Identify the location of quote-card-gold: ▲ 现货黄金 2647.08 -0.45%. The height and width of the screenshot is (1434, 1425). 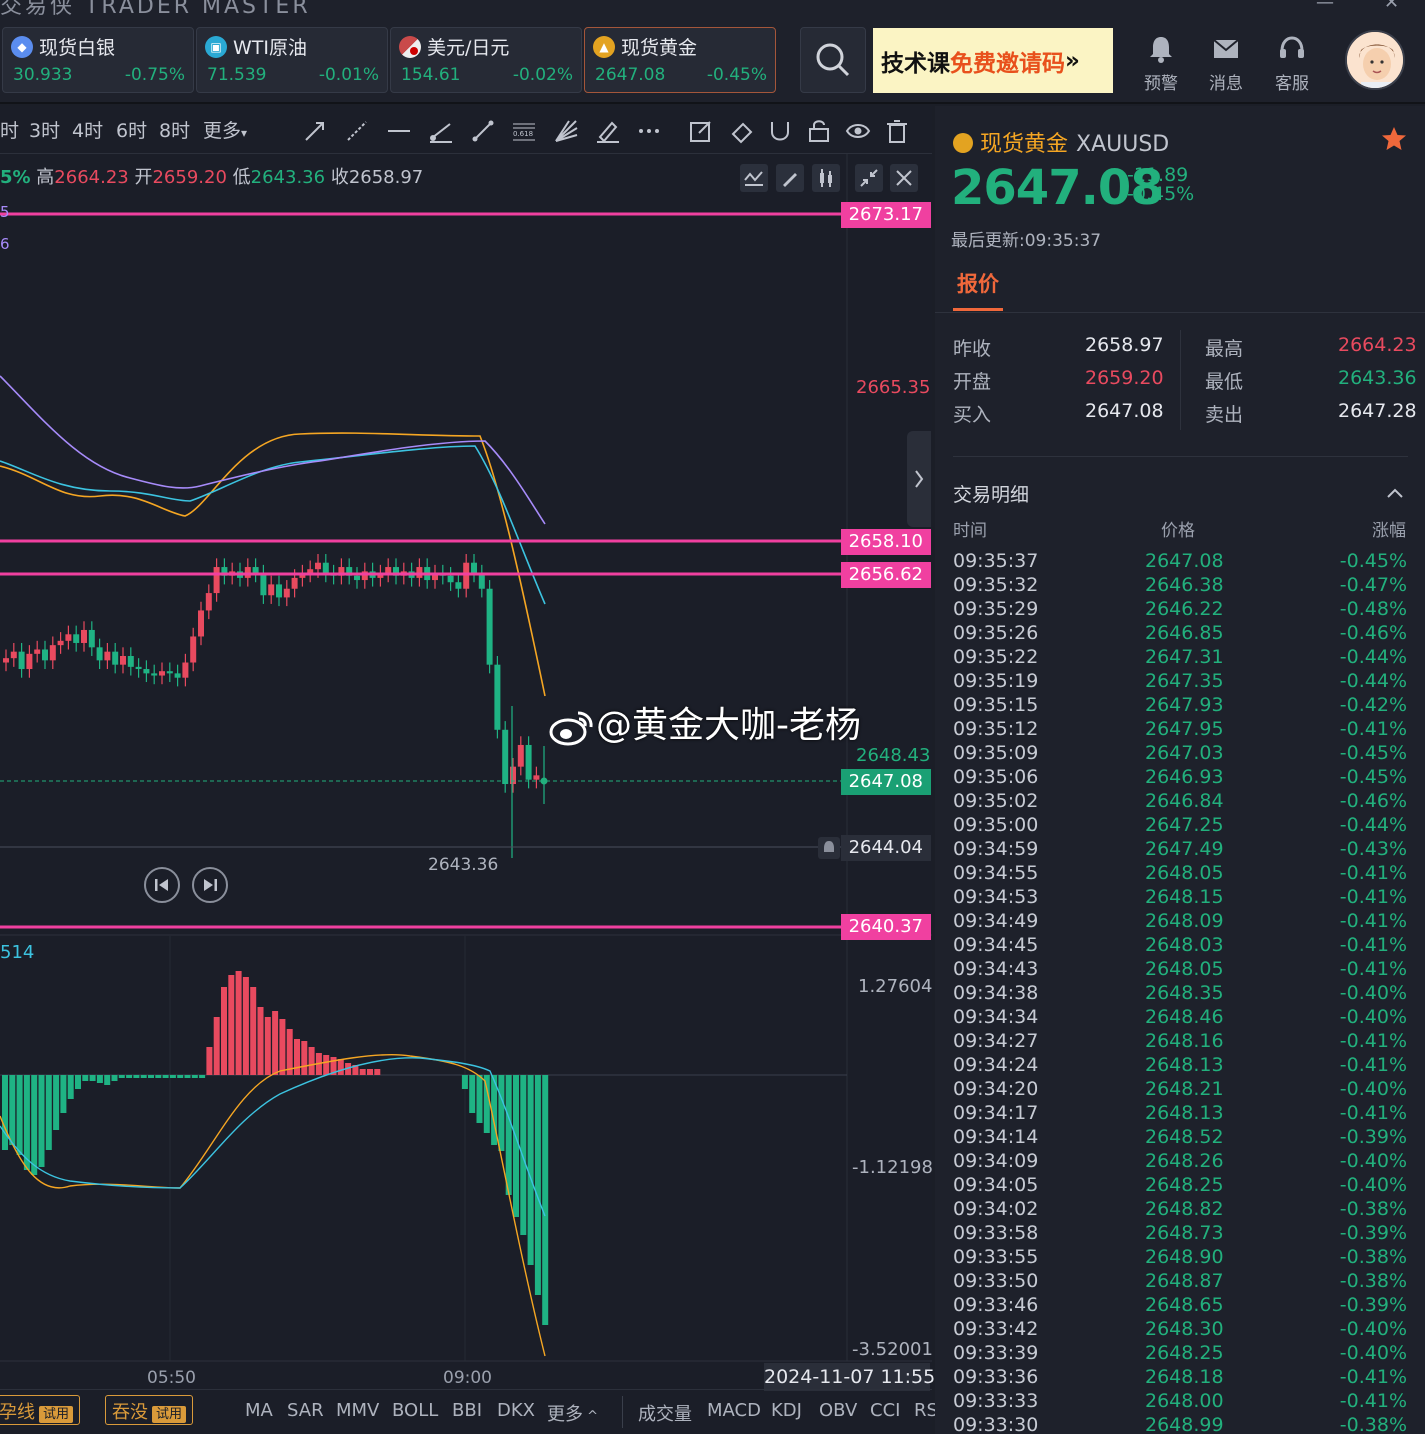
(680, 60).